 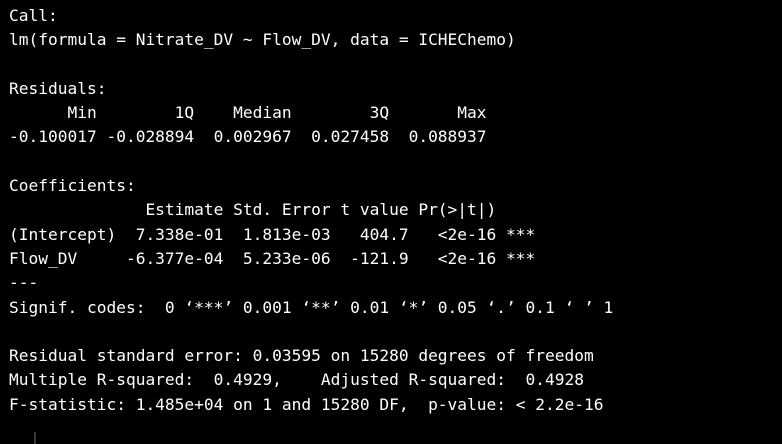 I want to click on coefficients-column-headers: Estimate Std. Error t value Pr(>|t|), so click(x=253, y=210).